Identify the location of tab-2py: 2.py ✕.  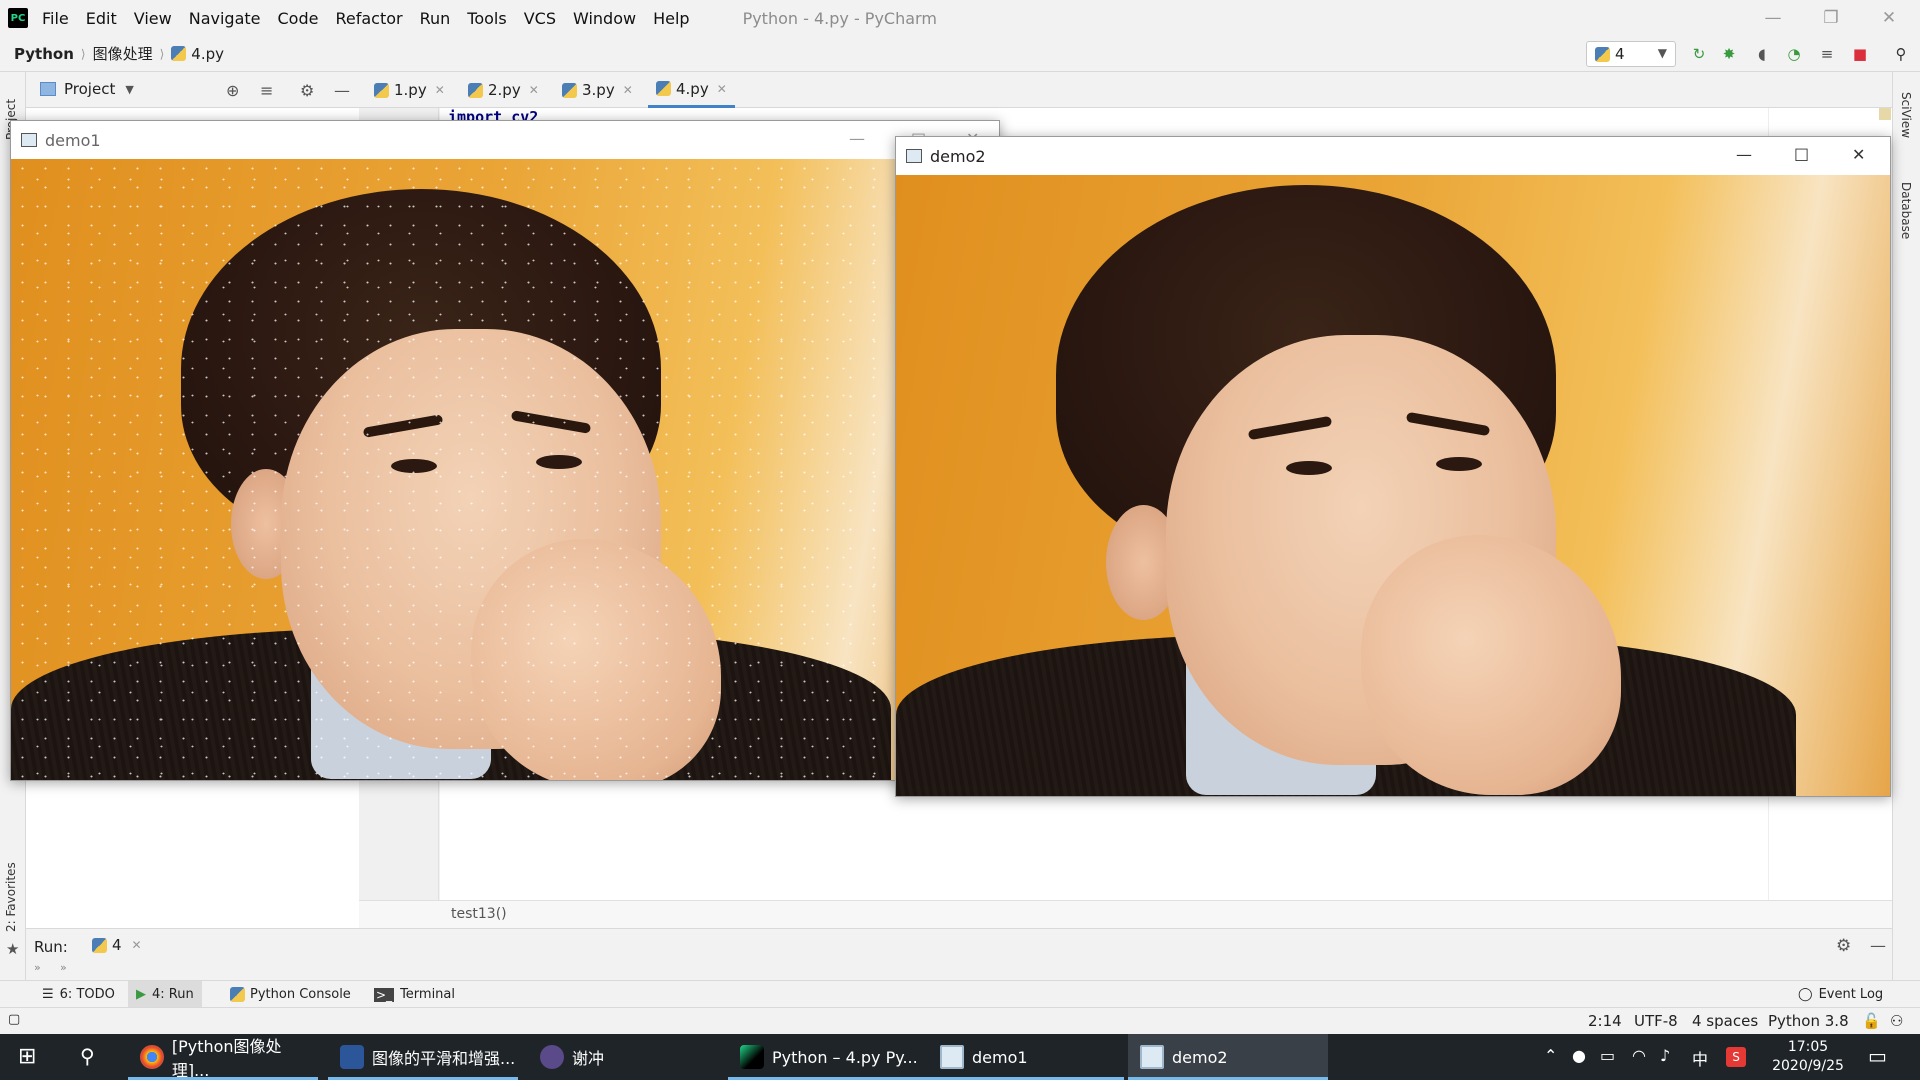
(503, 90).